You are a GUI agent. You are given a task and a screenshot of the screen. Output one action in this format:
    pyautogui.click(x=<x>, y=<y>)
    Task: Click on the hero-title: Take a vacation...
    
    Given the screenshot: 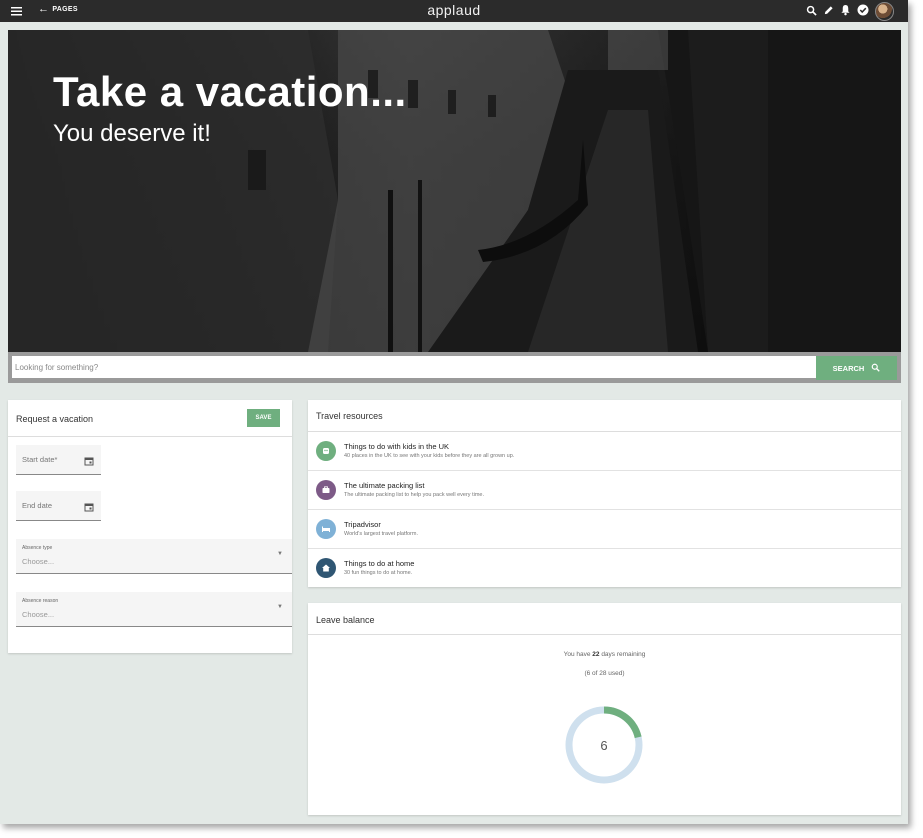 What is the action you would take?
    pyautogui.click(x=230, y=91)
    